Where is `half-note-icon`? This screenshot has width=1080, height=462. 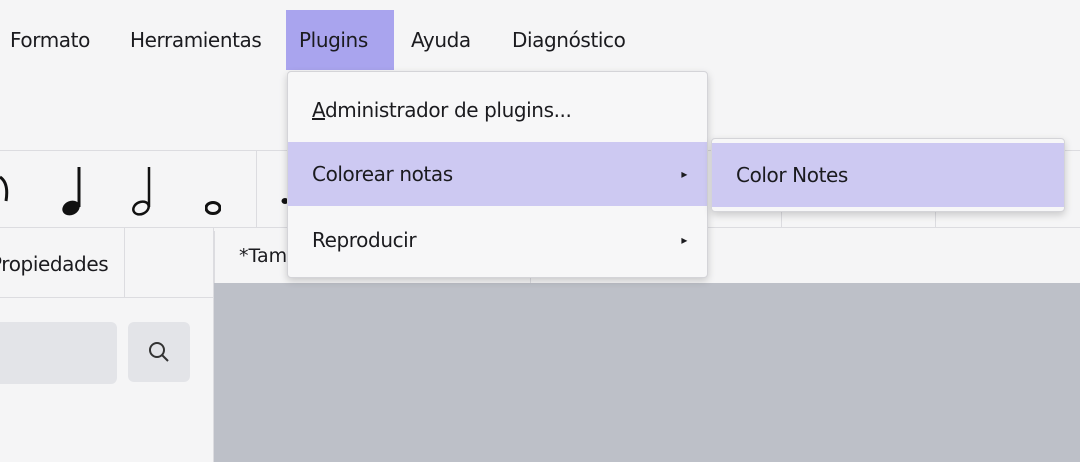
half-note-icon is located at coordinates (142, 191).